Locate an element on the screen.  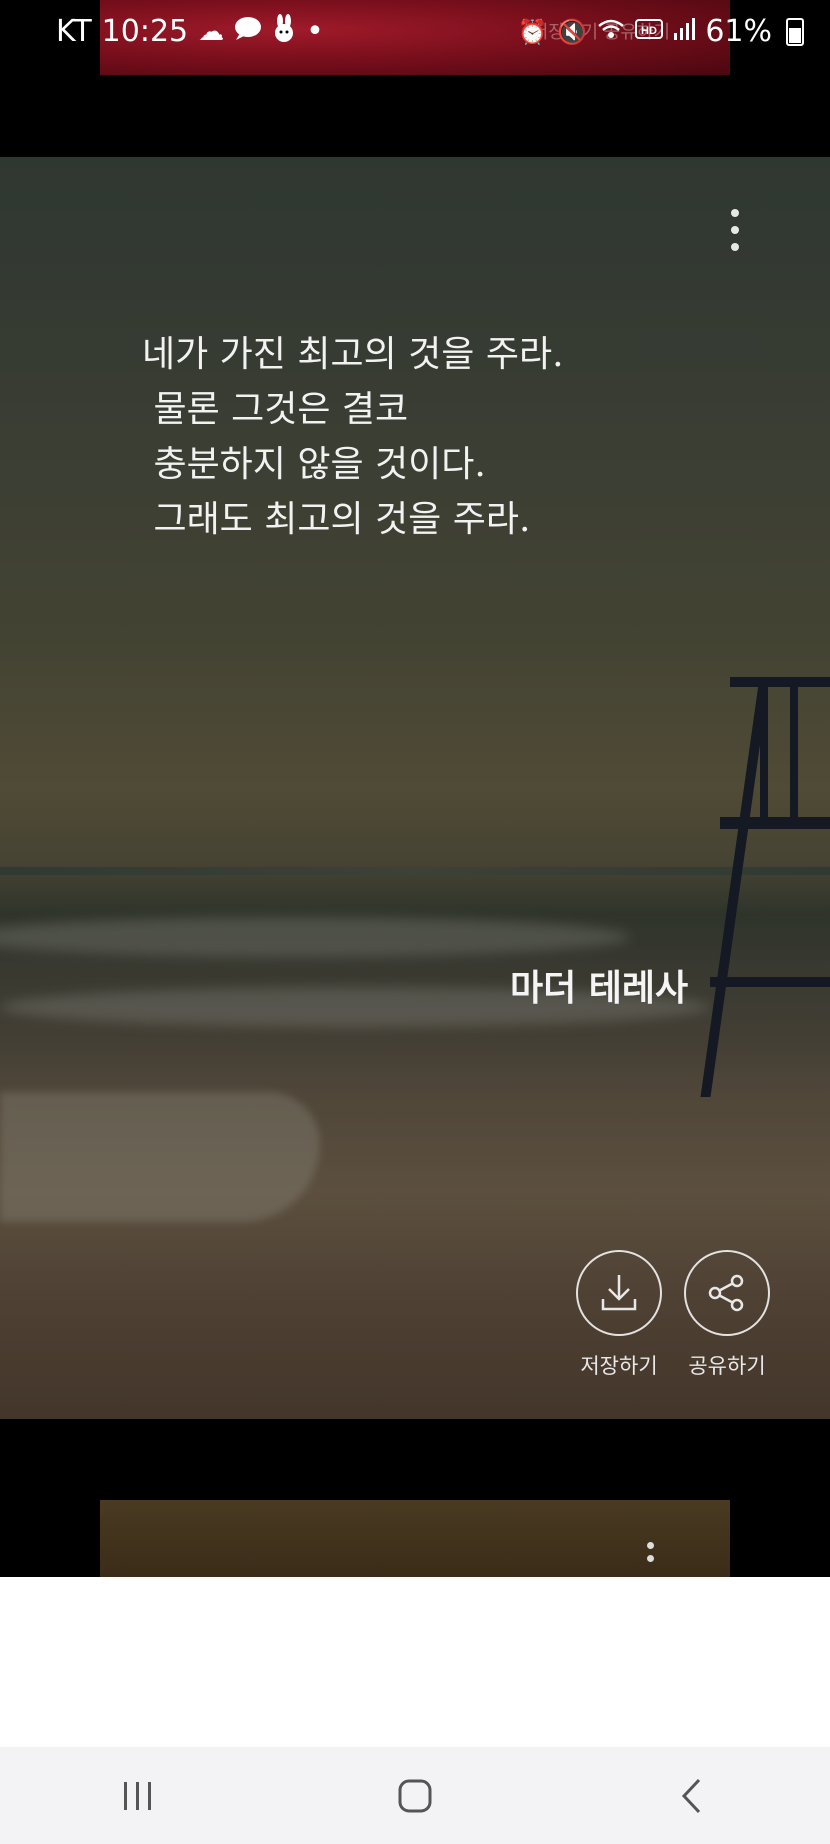
svg-text: HD is located at coordinates (649, 31).